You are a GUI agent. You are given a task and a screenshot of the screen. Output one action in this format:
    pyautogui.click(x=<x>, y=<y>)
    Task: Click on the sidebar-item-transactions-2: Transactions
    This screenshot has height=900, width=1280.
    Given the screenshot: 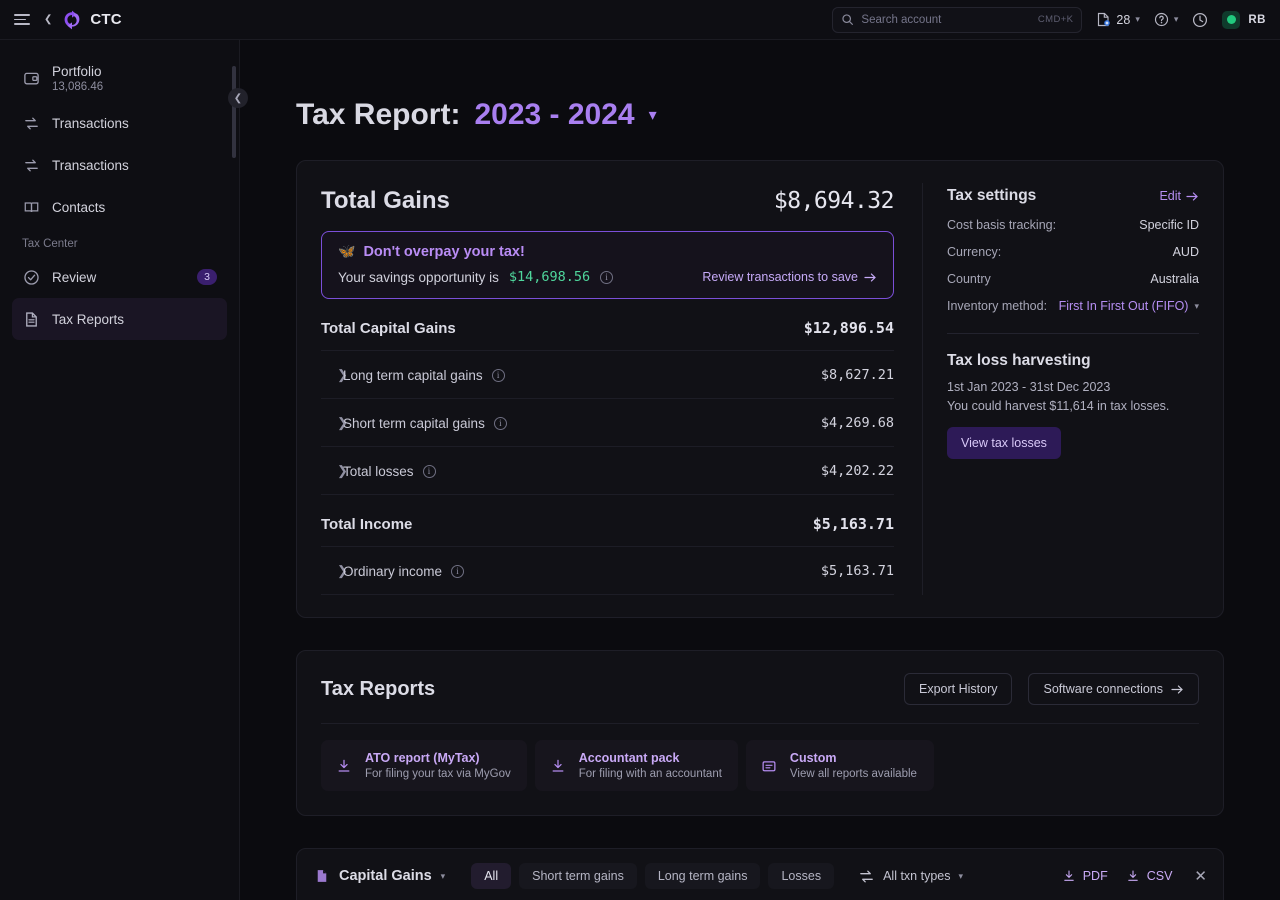 What is the action you would take?
    pyautogui.click(x=119, y=165)
    